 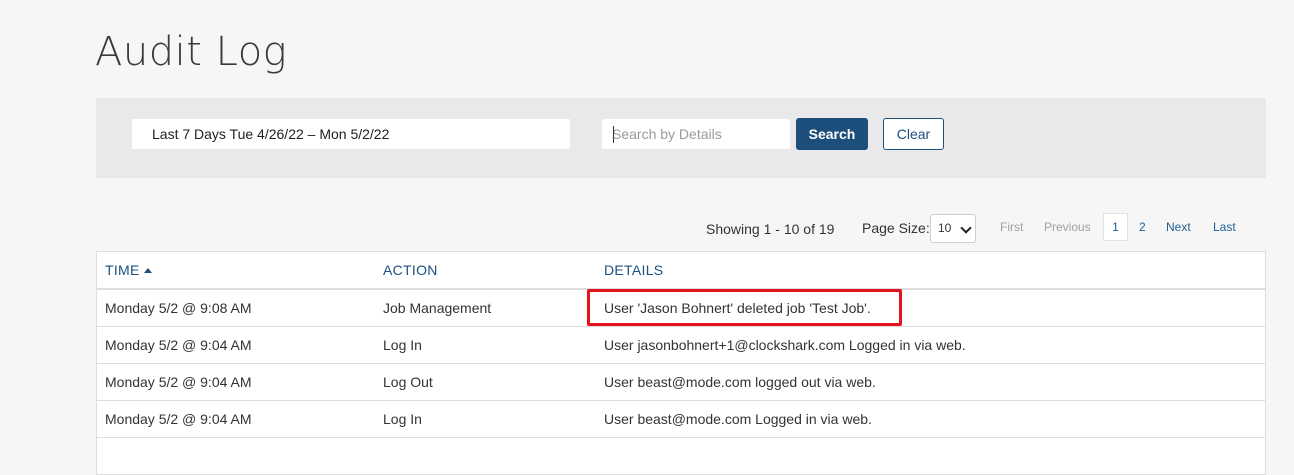 I want to click on table-row, so click(x=681, y=456).